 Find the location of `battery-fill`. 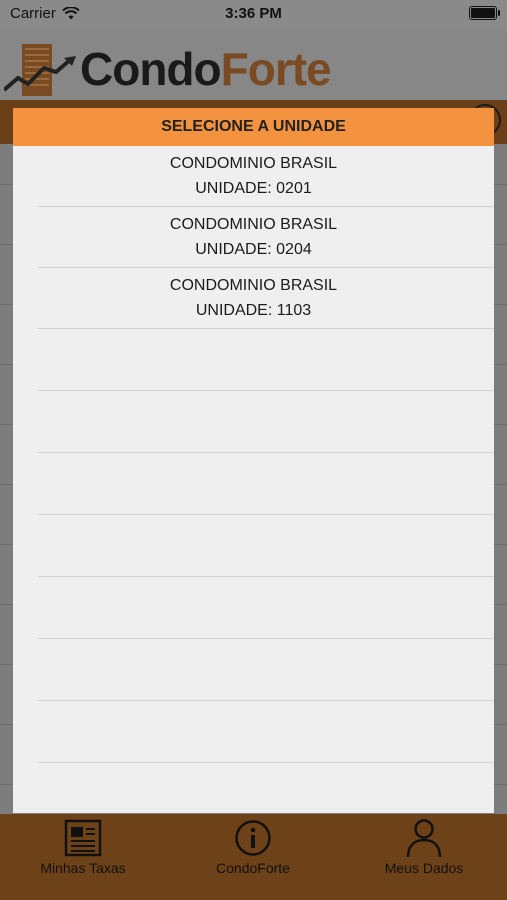

battery-fill is located at coordinates (483, 13).